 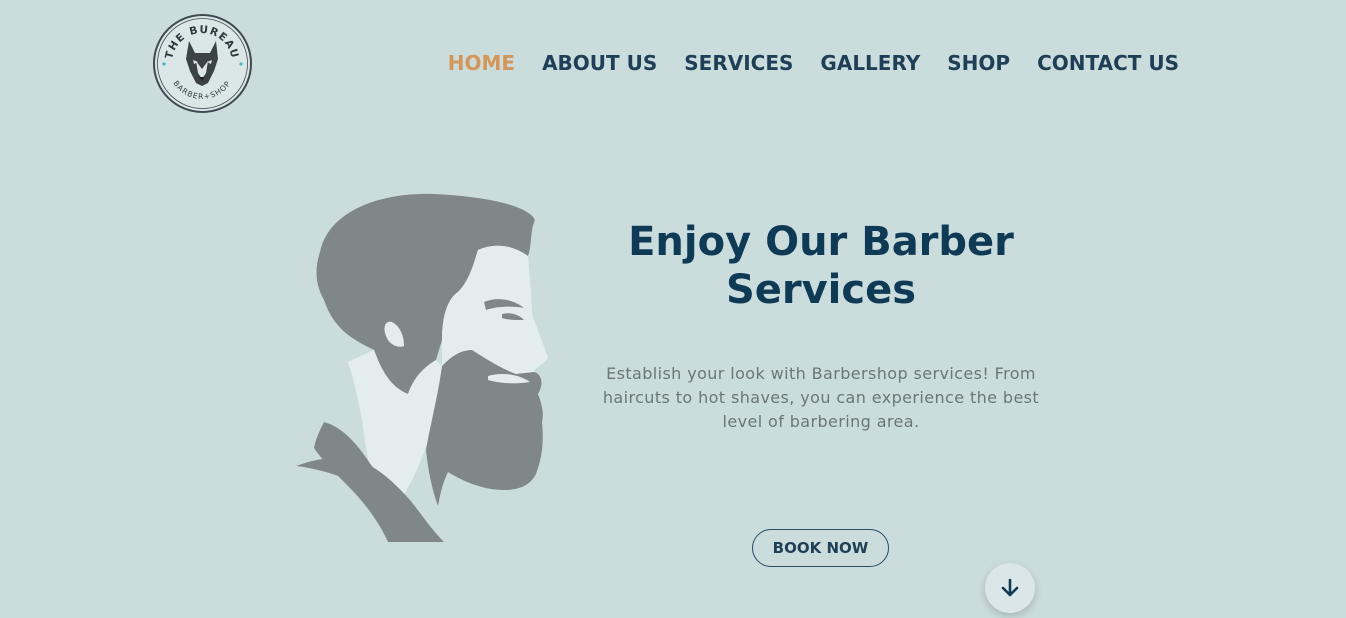 I want to click on nav-home: HOME, so click(x=481, y=63).